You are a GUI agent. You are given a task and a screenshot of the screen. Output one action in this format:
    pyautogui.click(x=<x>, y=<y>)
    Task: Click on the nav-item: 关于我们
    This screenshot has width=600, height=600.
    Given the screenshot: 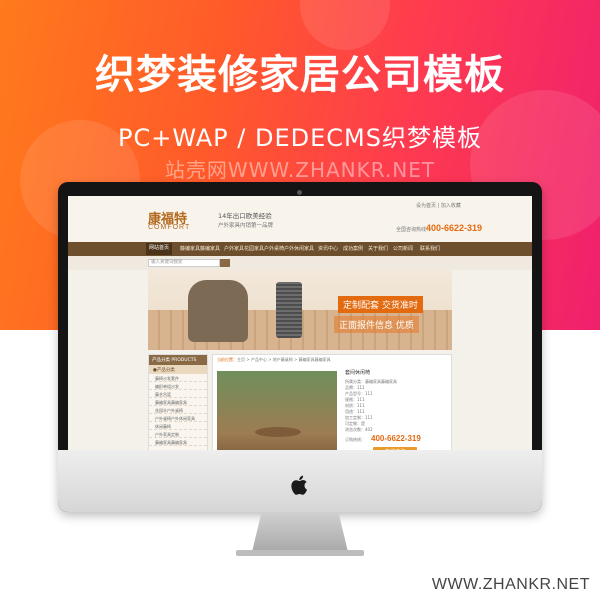 What is the action you would take?
    pyautogui.click(x=378, y=248)
    